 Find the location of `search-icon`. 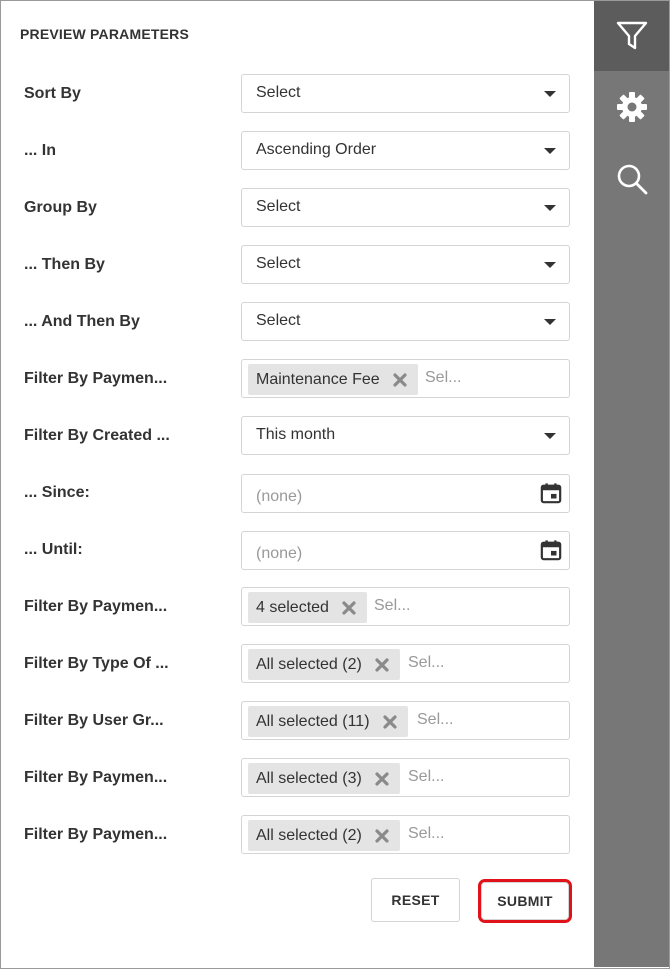

search-icon is located at coordinates (632, 179).